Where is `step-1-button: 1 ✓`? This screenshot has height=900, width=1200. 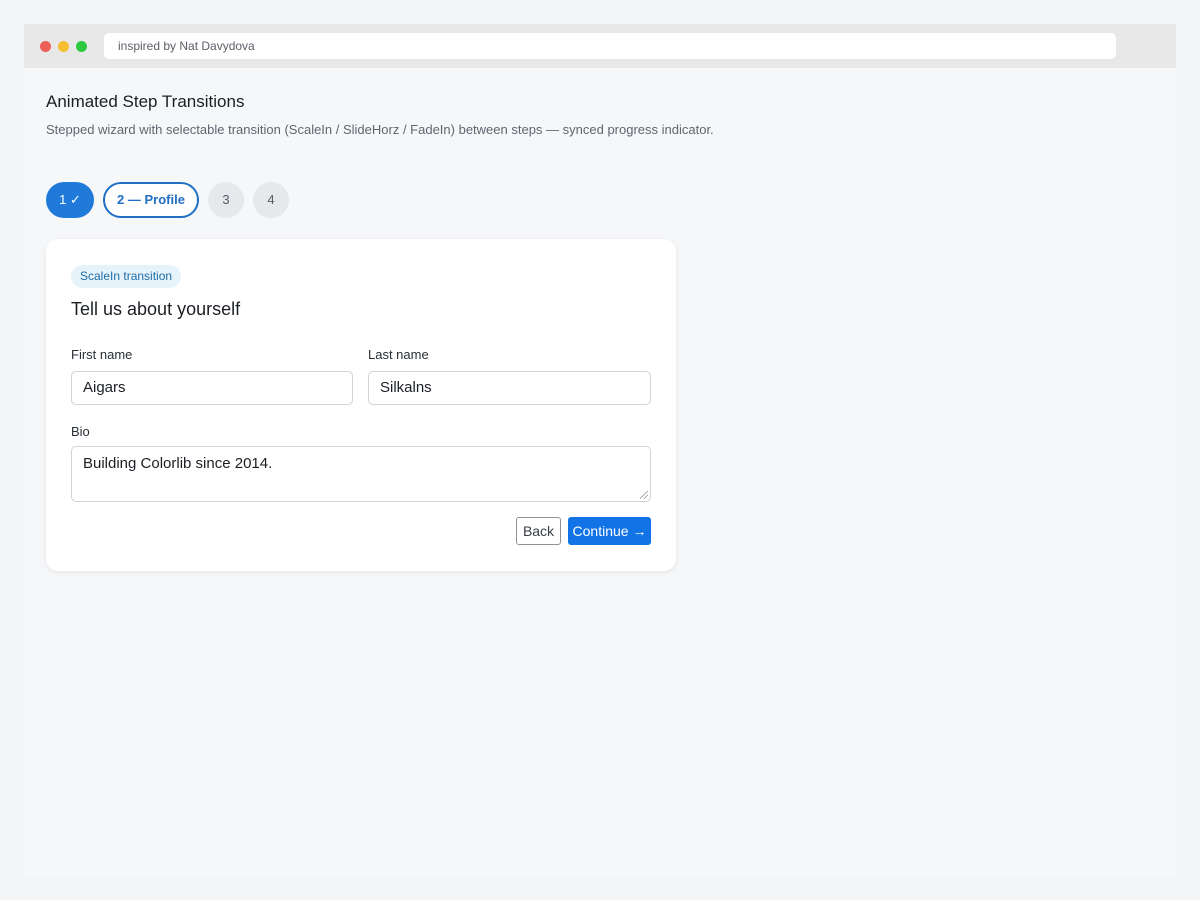 step-1-button: 1 ✓ is located at coordinates (70, 200).